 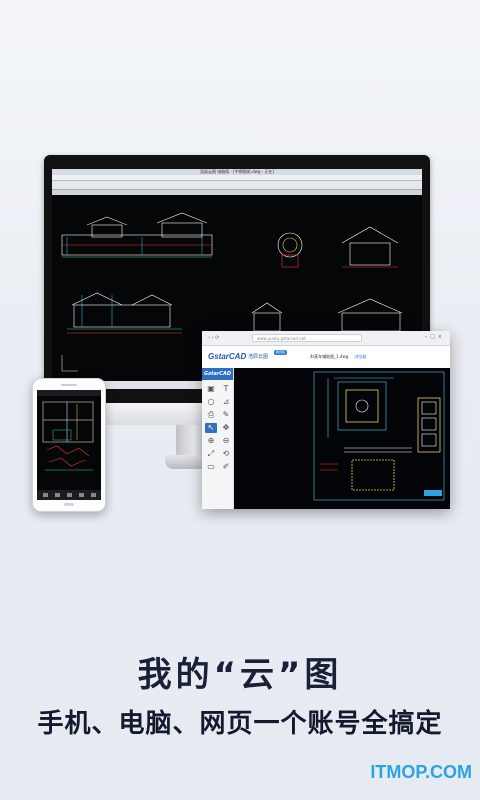 What do you see at coordinates (211, 441) in the screenshot?
I see `zoom-in-icon: ⊕` at bounding box center [211, 441].